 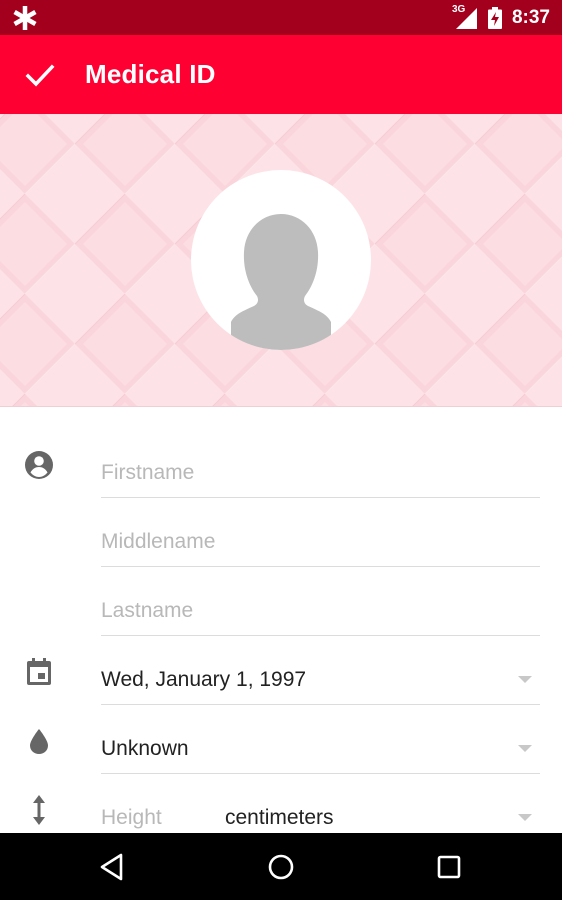 What do you see at coordinates (281, 17) in the screenshot?
I see `status-bar: 3G 8:37` at bounding box center [281, 17].